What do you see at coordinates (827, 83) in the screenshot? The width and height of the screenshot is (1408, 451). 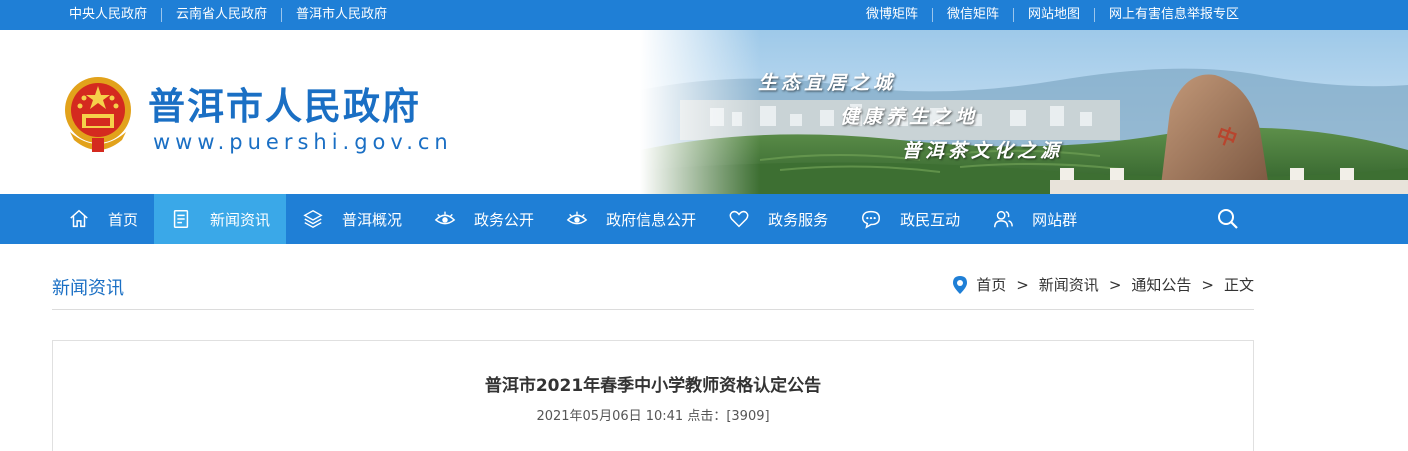 I see `banner-slogan-1: 生态宜居之城` at bounding box center [827, 83].